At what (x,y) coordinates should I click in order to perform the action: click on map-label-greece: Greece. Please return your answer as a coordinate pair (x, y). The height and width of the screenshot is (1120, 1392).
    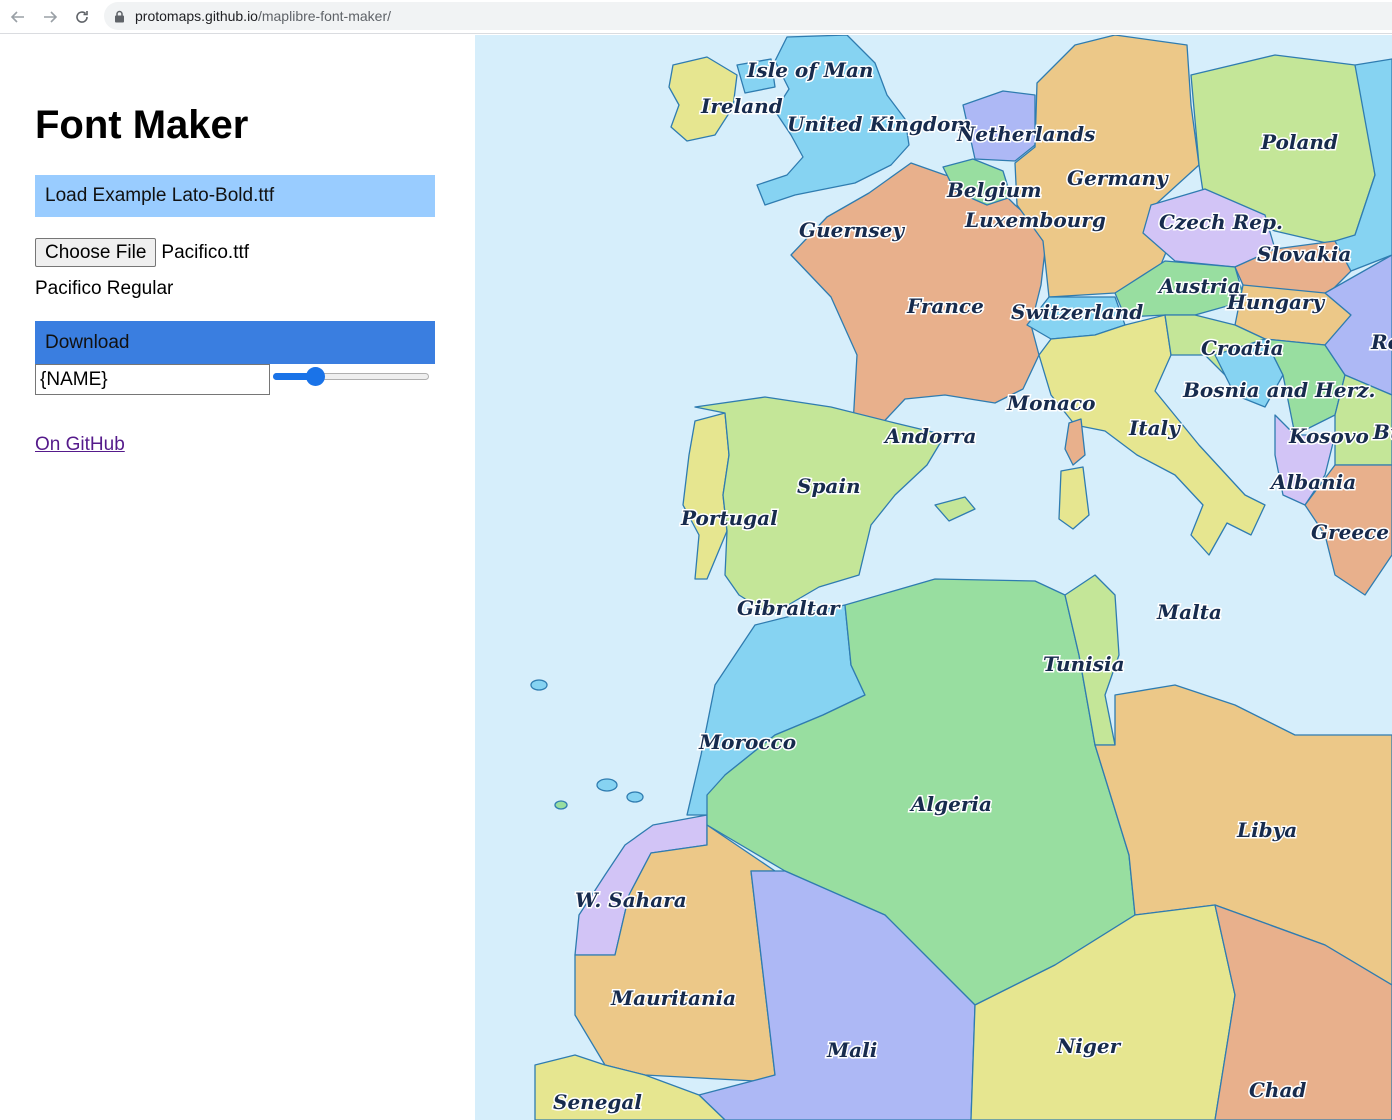
    Looking at the image, I should click on (1350, 532).